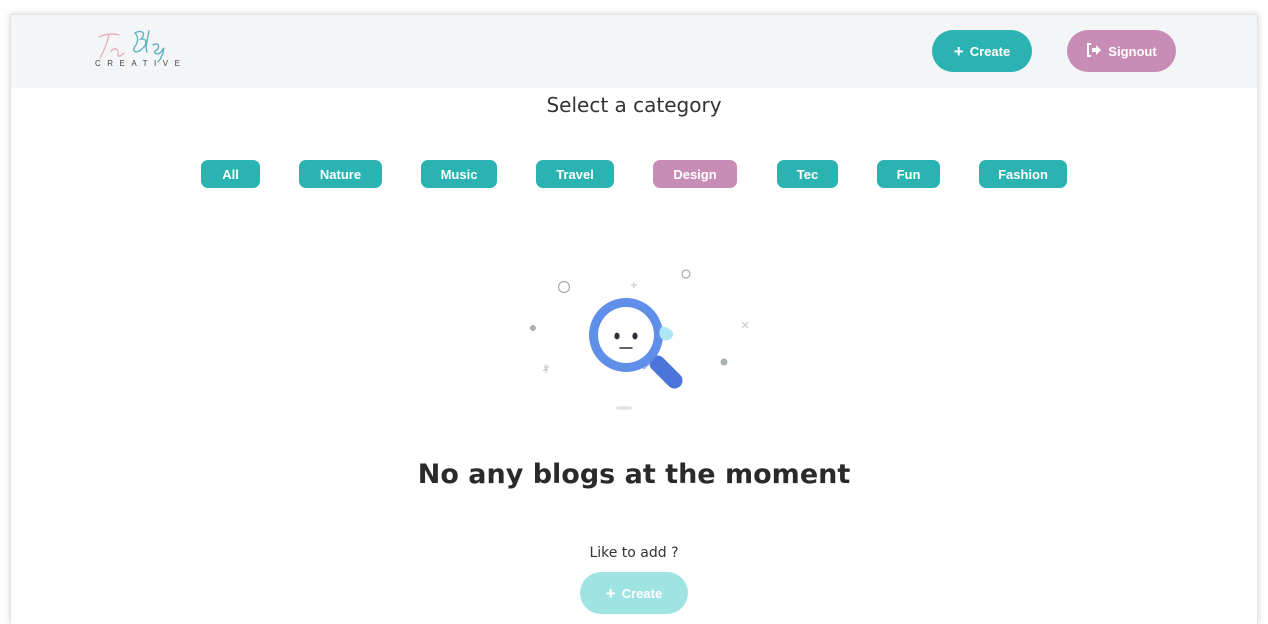 The width and height of the screenshot is (1268, 624). I want to click on navbar: CREATIVE + Create Signout, so click(634, 51).